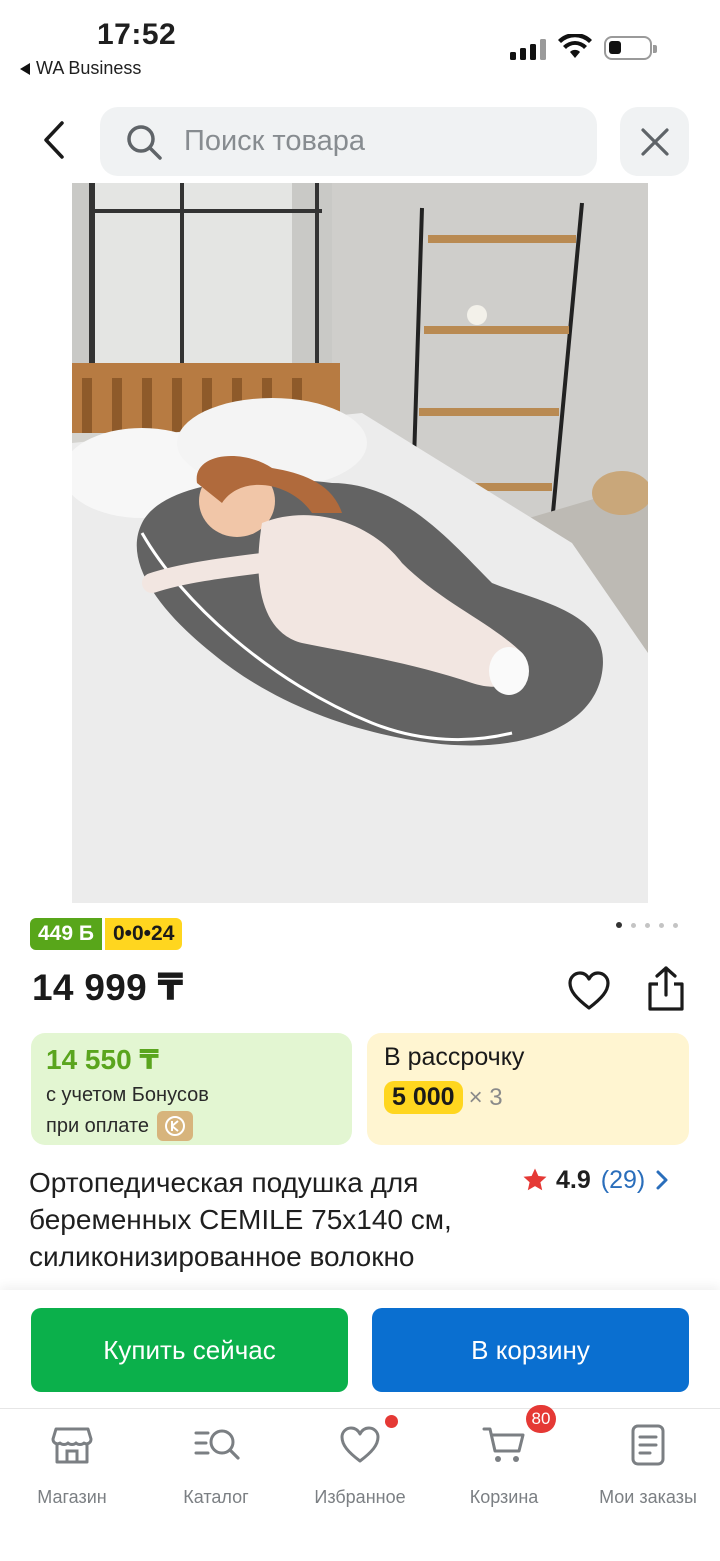 This screenshot has width=720, height=1561. Describe the element at coordinates (630, 48) in the screenshot. I see `battery-icon` at that location.